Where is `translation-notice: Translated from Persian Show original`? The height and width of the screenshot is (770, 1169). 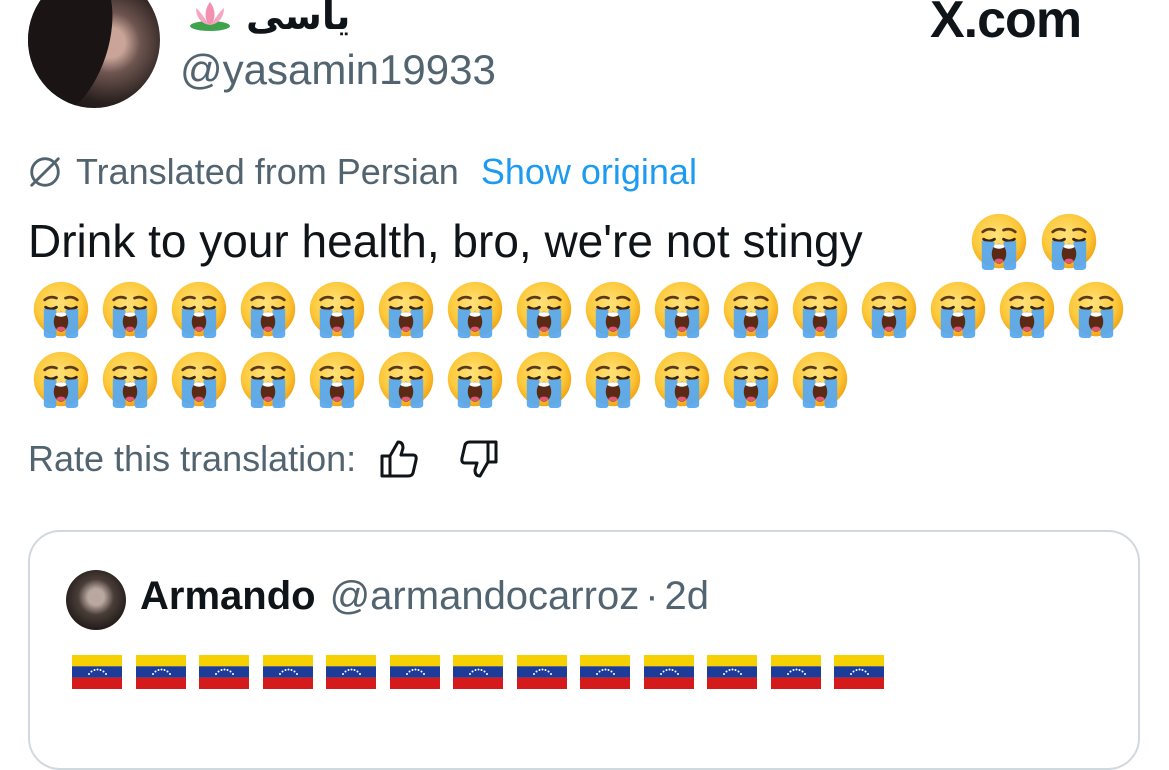
translation-notice: Translated from Persian Show original is located at coordinates (361, 172).